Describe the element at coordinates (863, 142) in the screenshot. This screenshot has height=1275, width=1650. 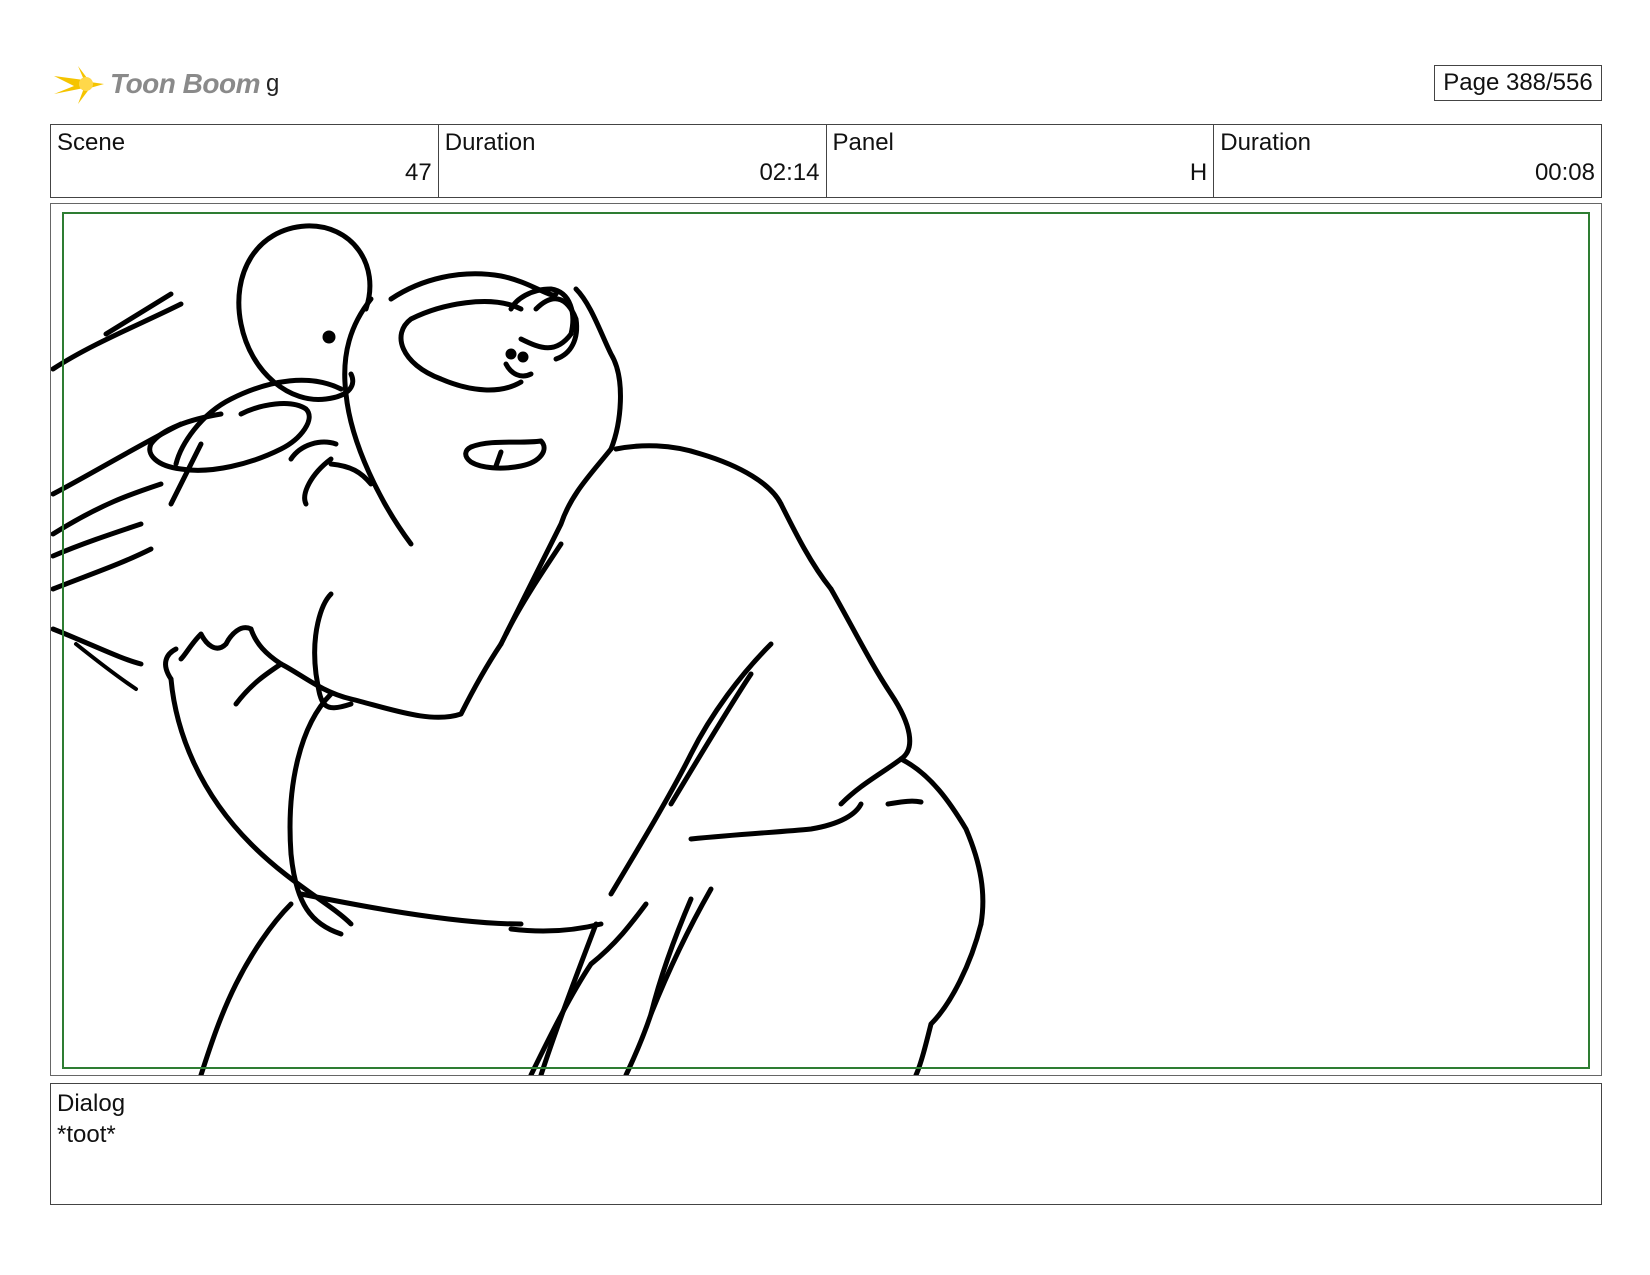
I see `panel-label: Panel` at that location.